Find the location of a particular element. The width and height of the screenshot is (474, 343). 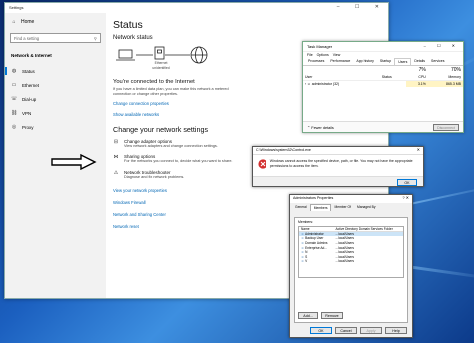

search-icon: ⚲ is located at coordinates (95, 38).